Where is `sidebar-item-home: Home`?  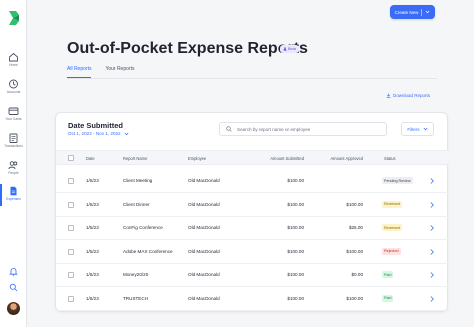
sidebar-item-home: Home is located at coordinates (13, 65).